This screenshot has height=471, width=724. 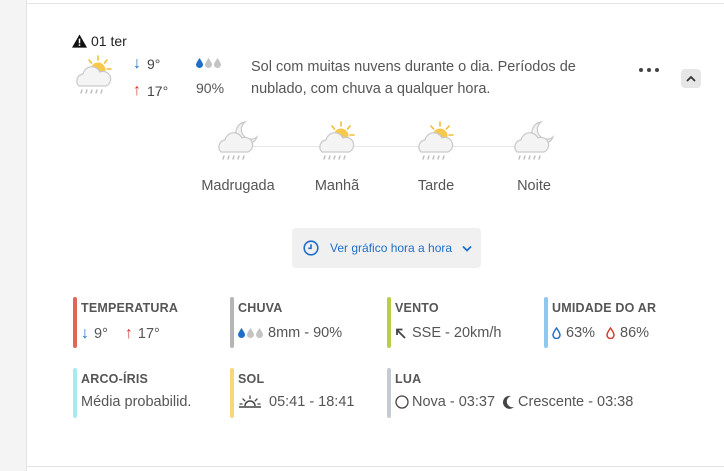 What do you see at coordinates (305, 333) in the screenshot?
I see `rain-value: 8mm - 90%` at bounding box center [305, 333].